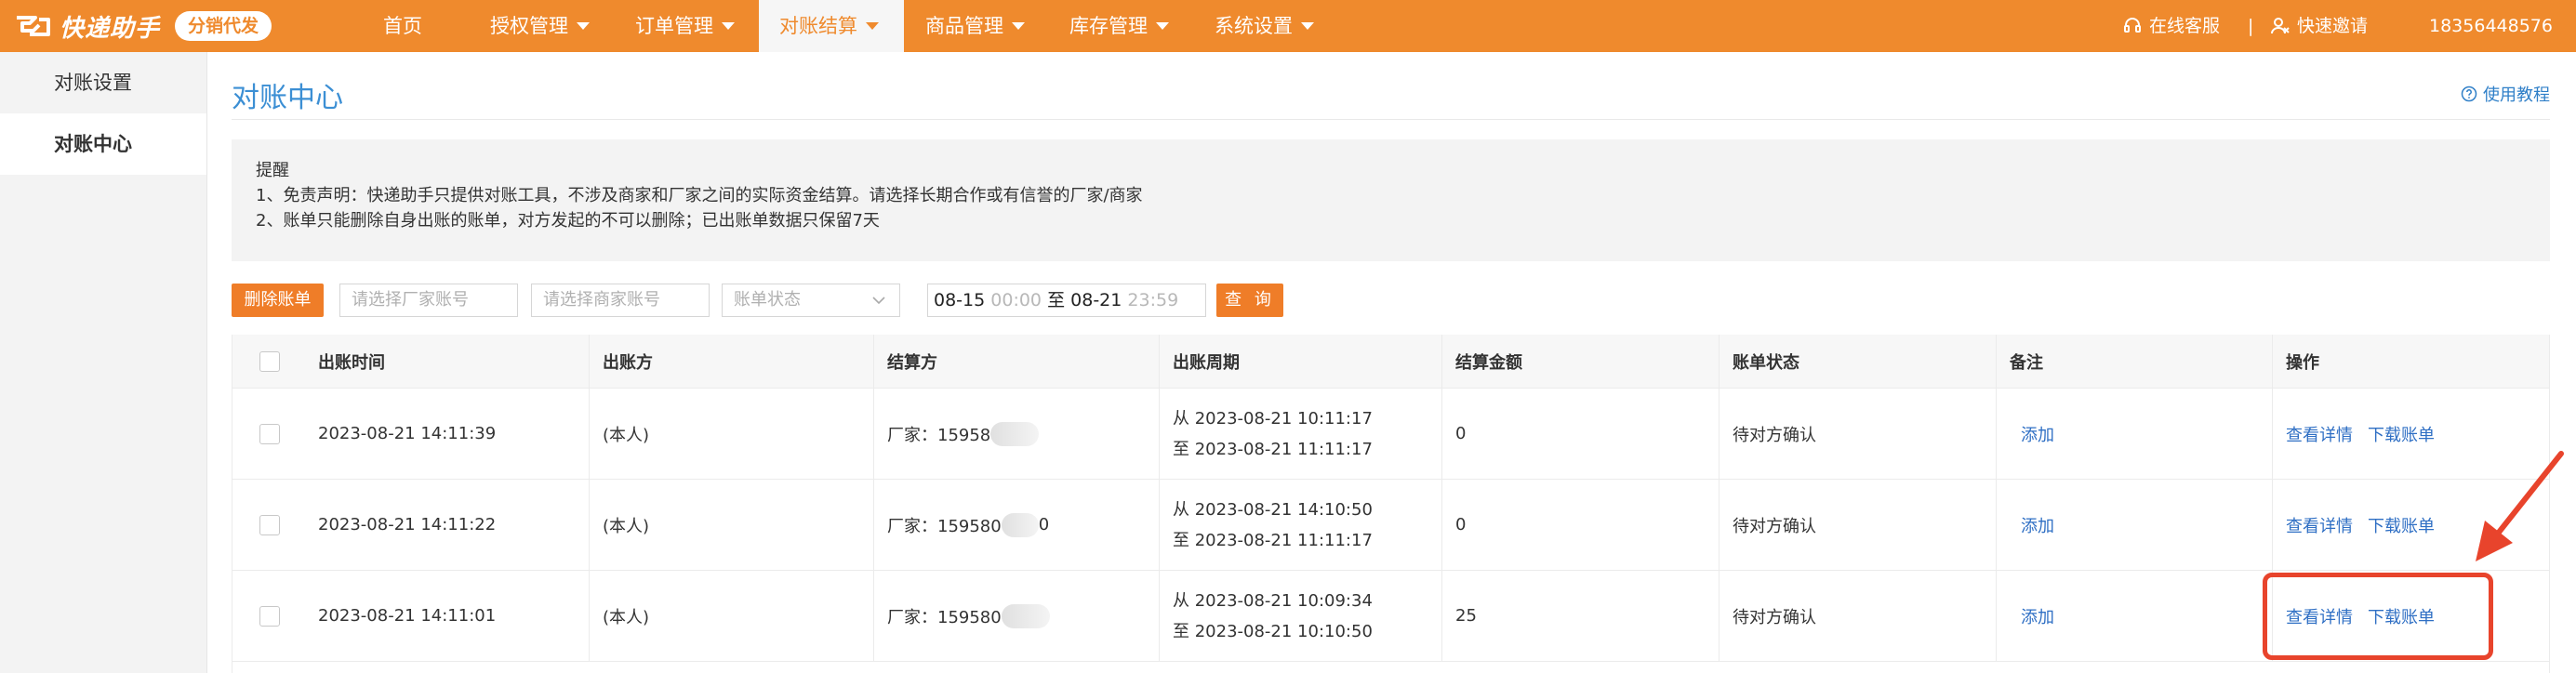 Image resolution: width=2576 pixels, height=673 pixels. What do you see at coordinates (1580, 616) in the screenshot?
I see `bill-amount: 25` at bounding box center [1580, 616].